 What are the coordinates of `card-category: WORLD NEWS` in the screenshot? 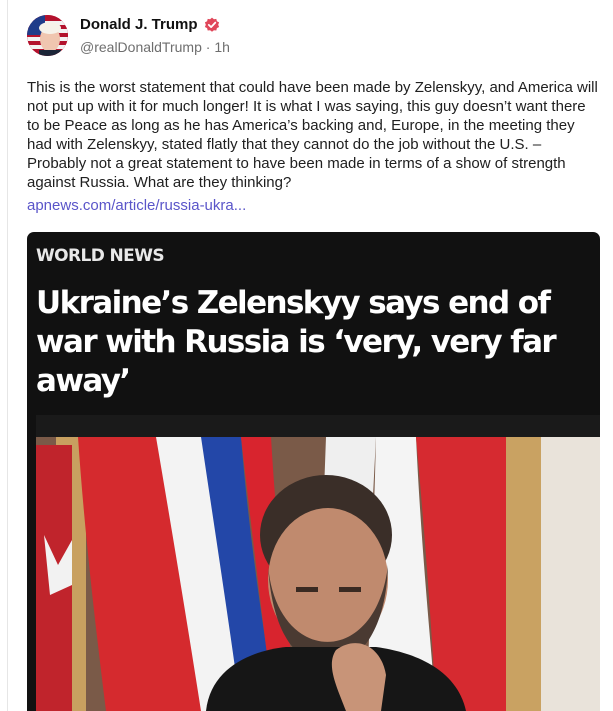 It's located at (100, 256).